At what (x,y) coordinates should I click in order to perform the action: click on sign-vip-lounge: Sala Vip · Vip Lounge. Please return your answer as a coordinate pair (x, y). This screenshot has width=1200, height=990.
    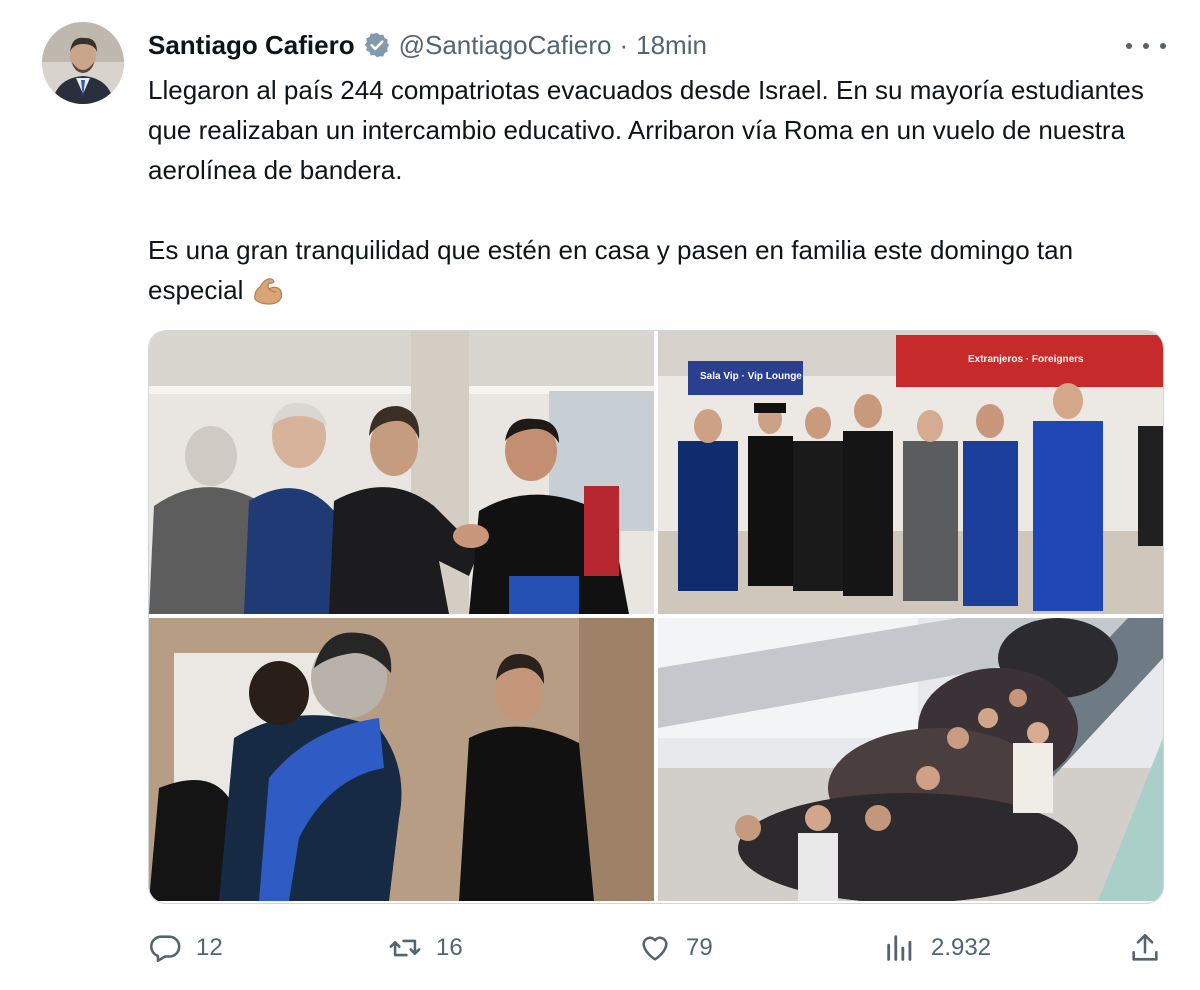
    Looking at the image, I should click on (751, 376).